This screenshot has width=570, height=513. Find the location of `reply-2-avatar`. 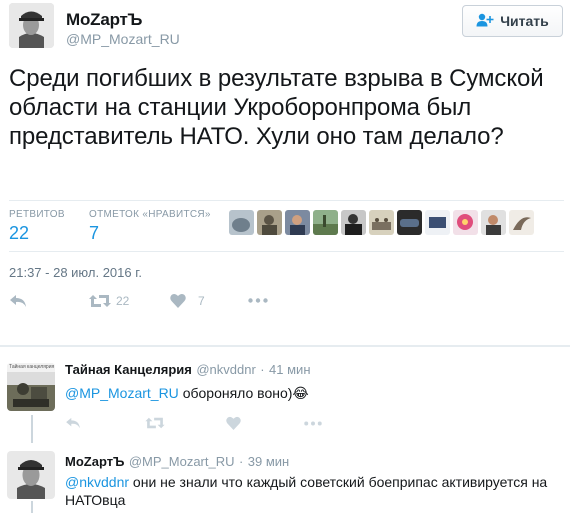

reply-2-avatar is located at coordinates (31, 475).